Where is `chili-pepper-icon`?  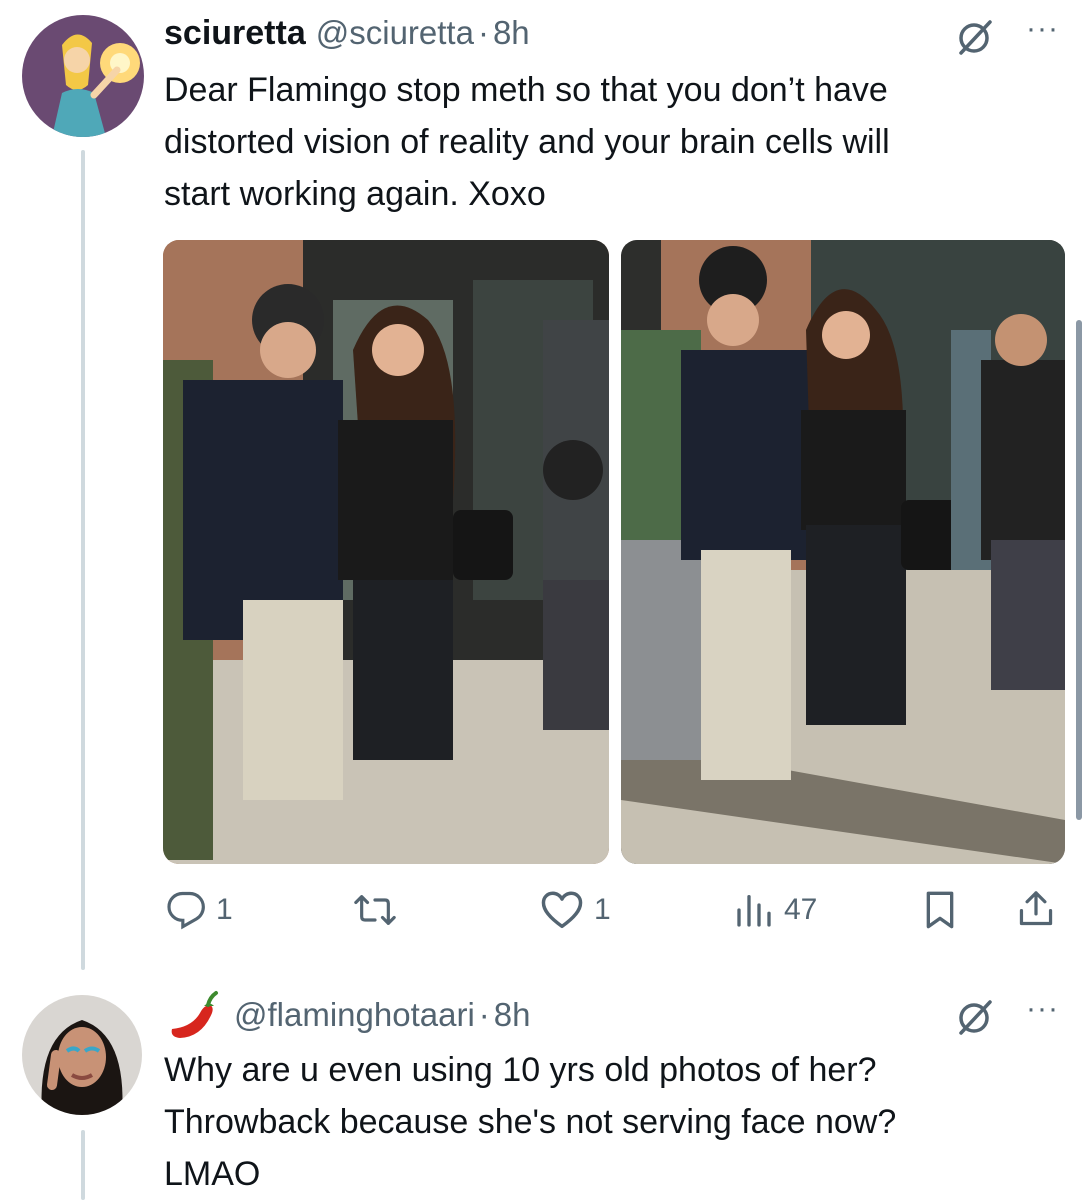
chili-pepper-icon is located at coordinates (194, 1014).